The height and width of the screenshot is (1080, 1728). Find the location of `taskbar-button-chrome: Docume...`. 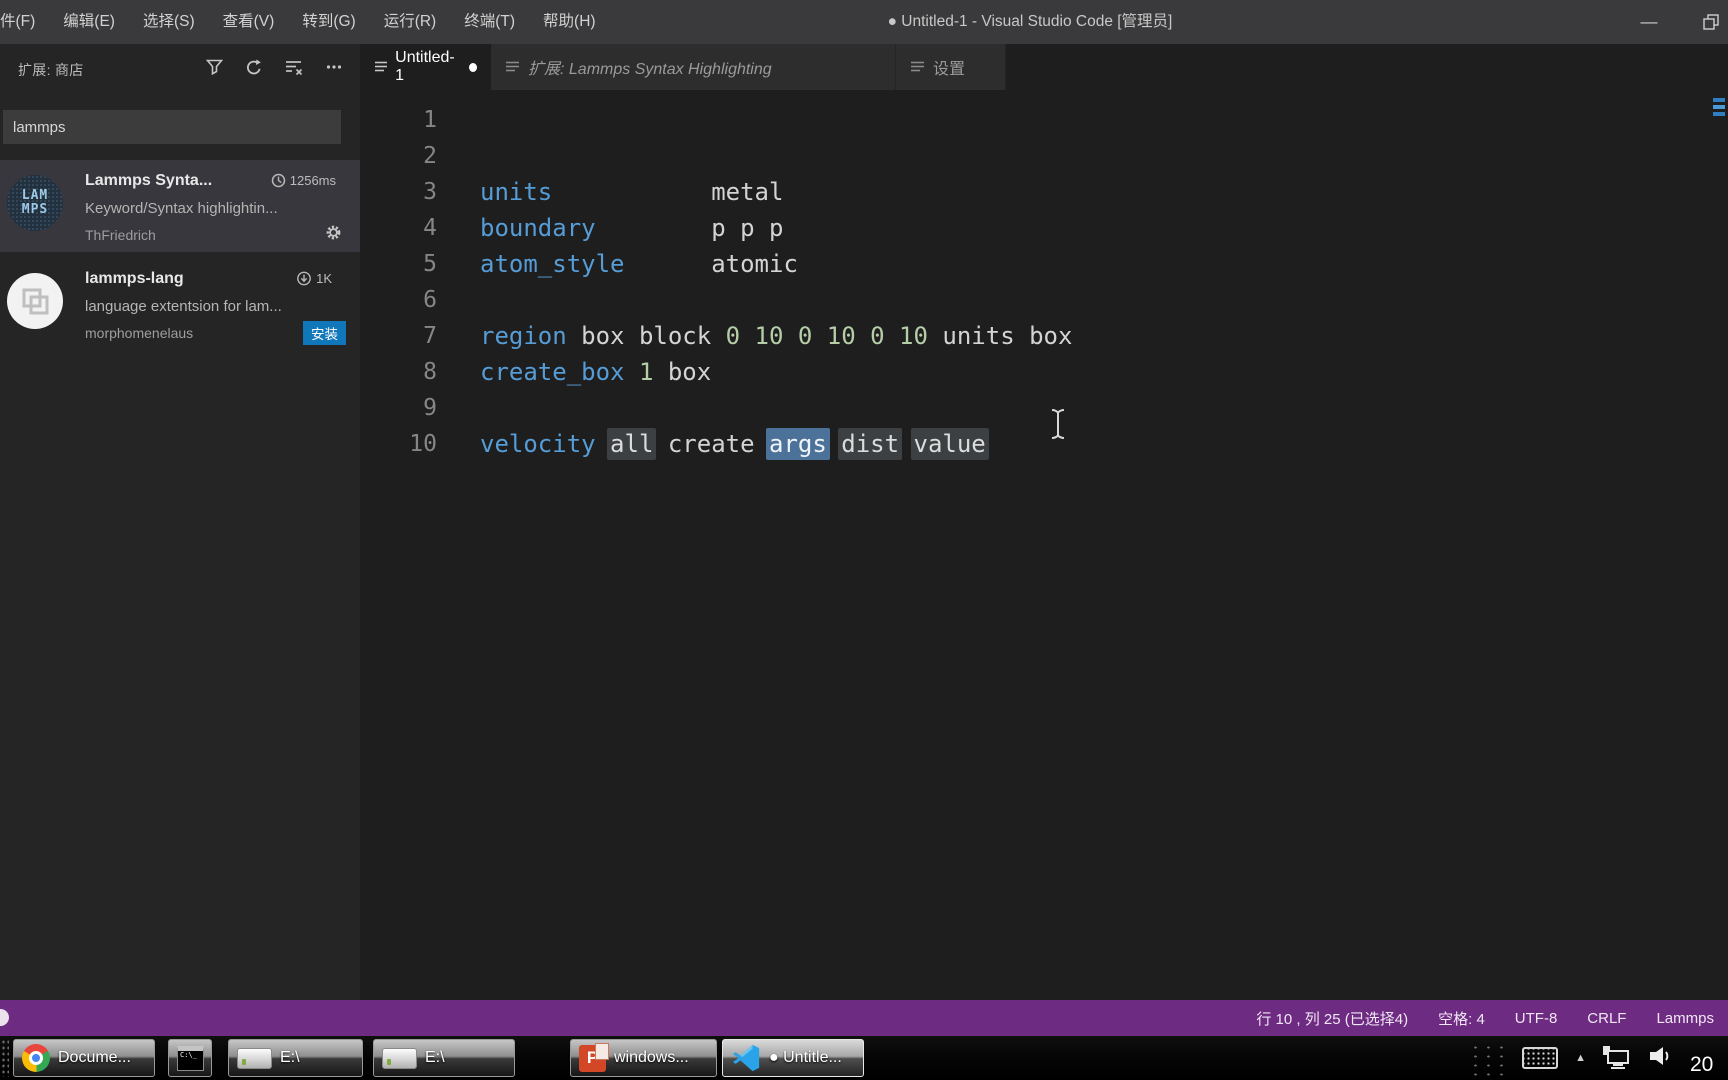

taskbar-button-chrome: Docume... is located at coordinates (84, 1058).